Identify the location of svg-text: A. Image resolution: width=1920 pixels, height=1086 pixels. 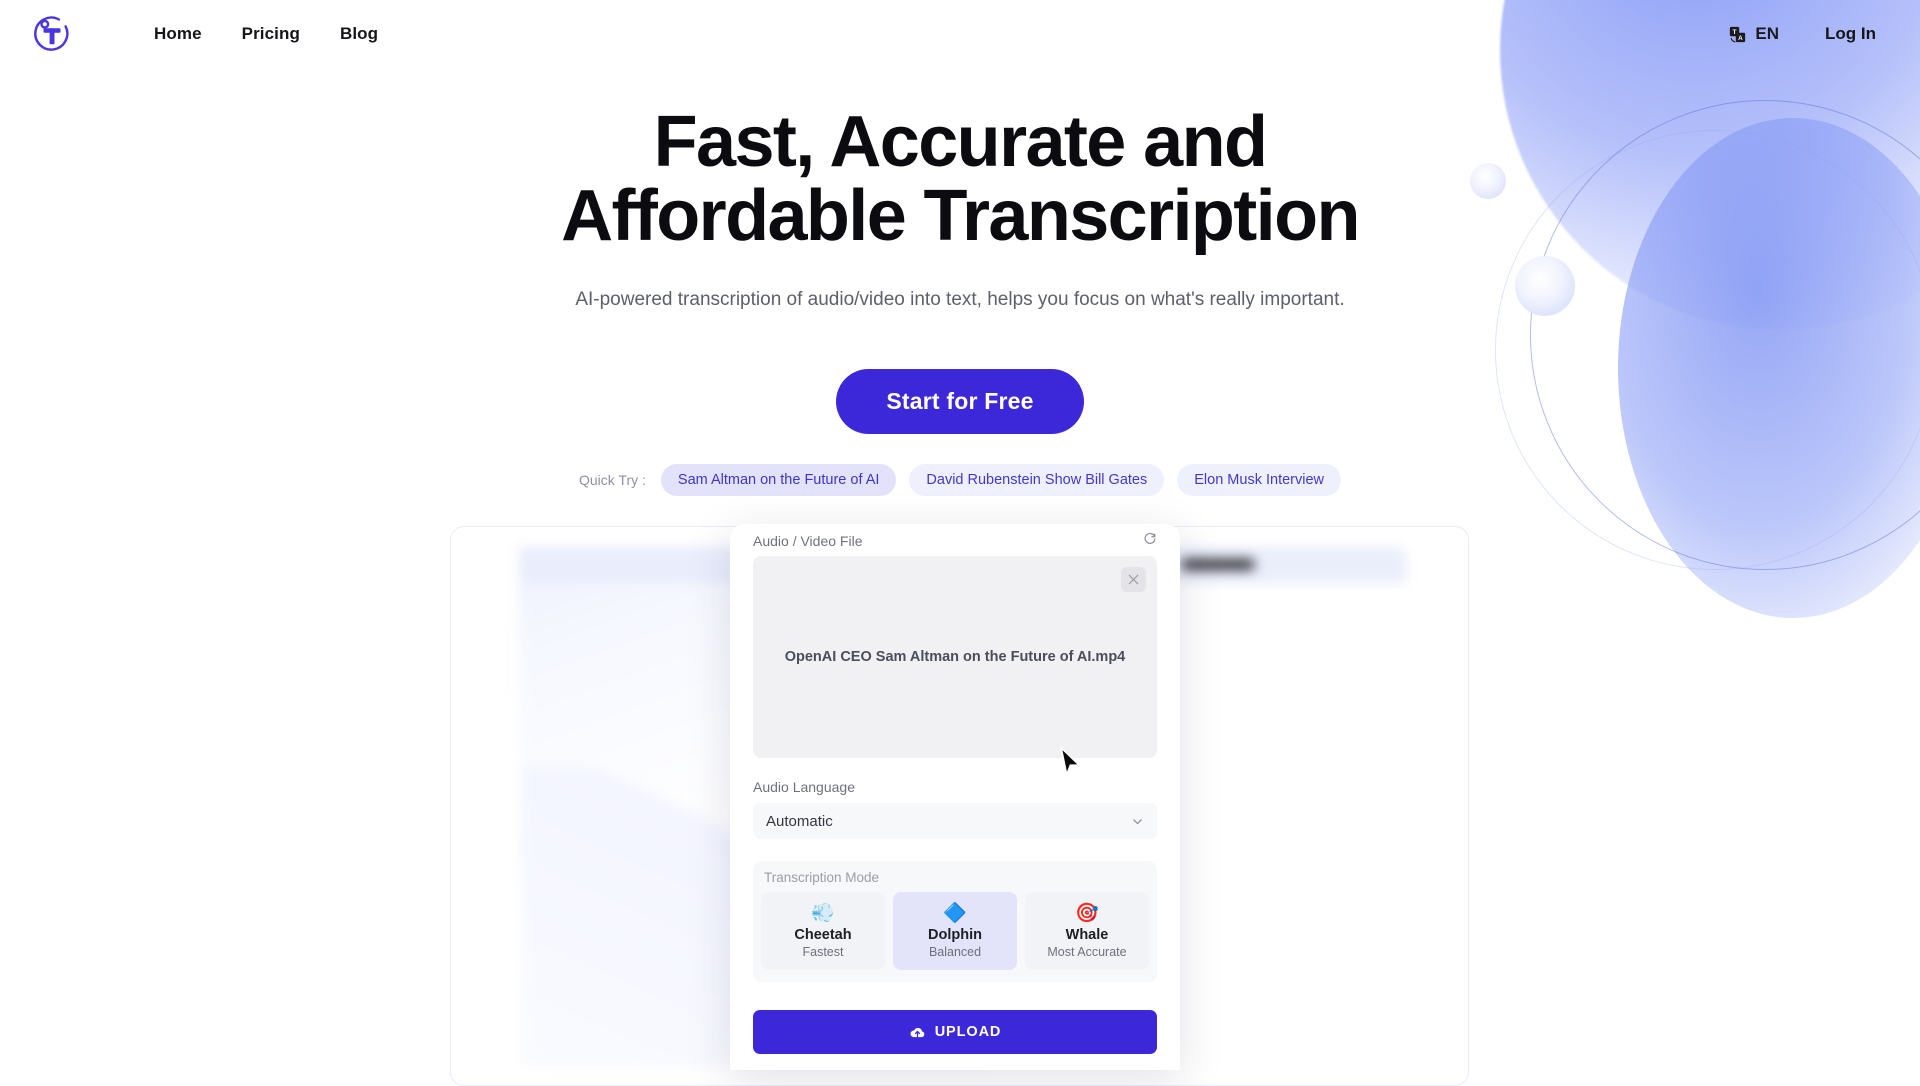
(1741, 38).